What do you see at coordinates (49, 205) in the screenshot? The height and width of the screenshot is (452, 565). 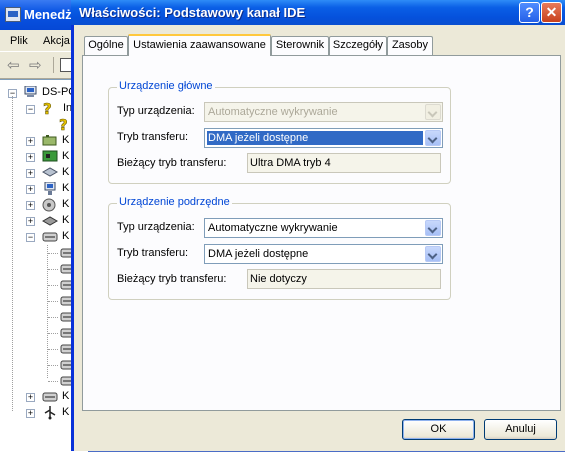 I see `dvd-drive-icon` at bounding box center [49, 205].